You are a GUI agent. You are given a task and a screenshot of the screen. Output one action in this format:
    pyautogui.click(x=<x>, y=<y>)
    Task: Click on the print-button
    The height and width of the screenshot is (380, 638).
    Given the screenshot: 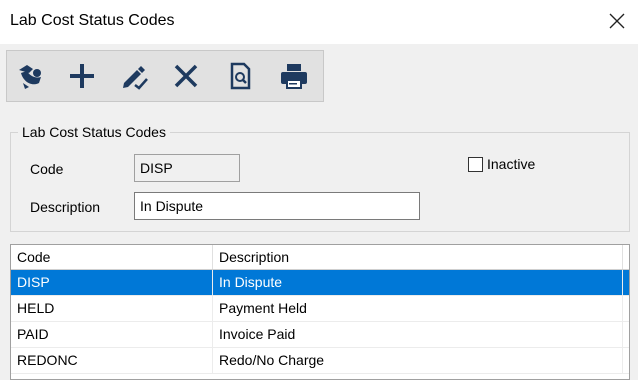 What is the action you would take?
    pyautogui.click(x=294, y=76)
    